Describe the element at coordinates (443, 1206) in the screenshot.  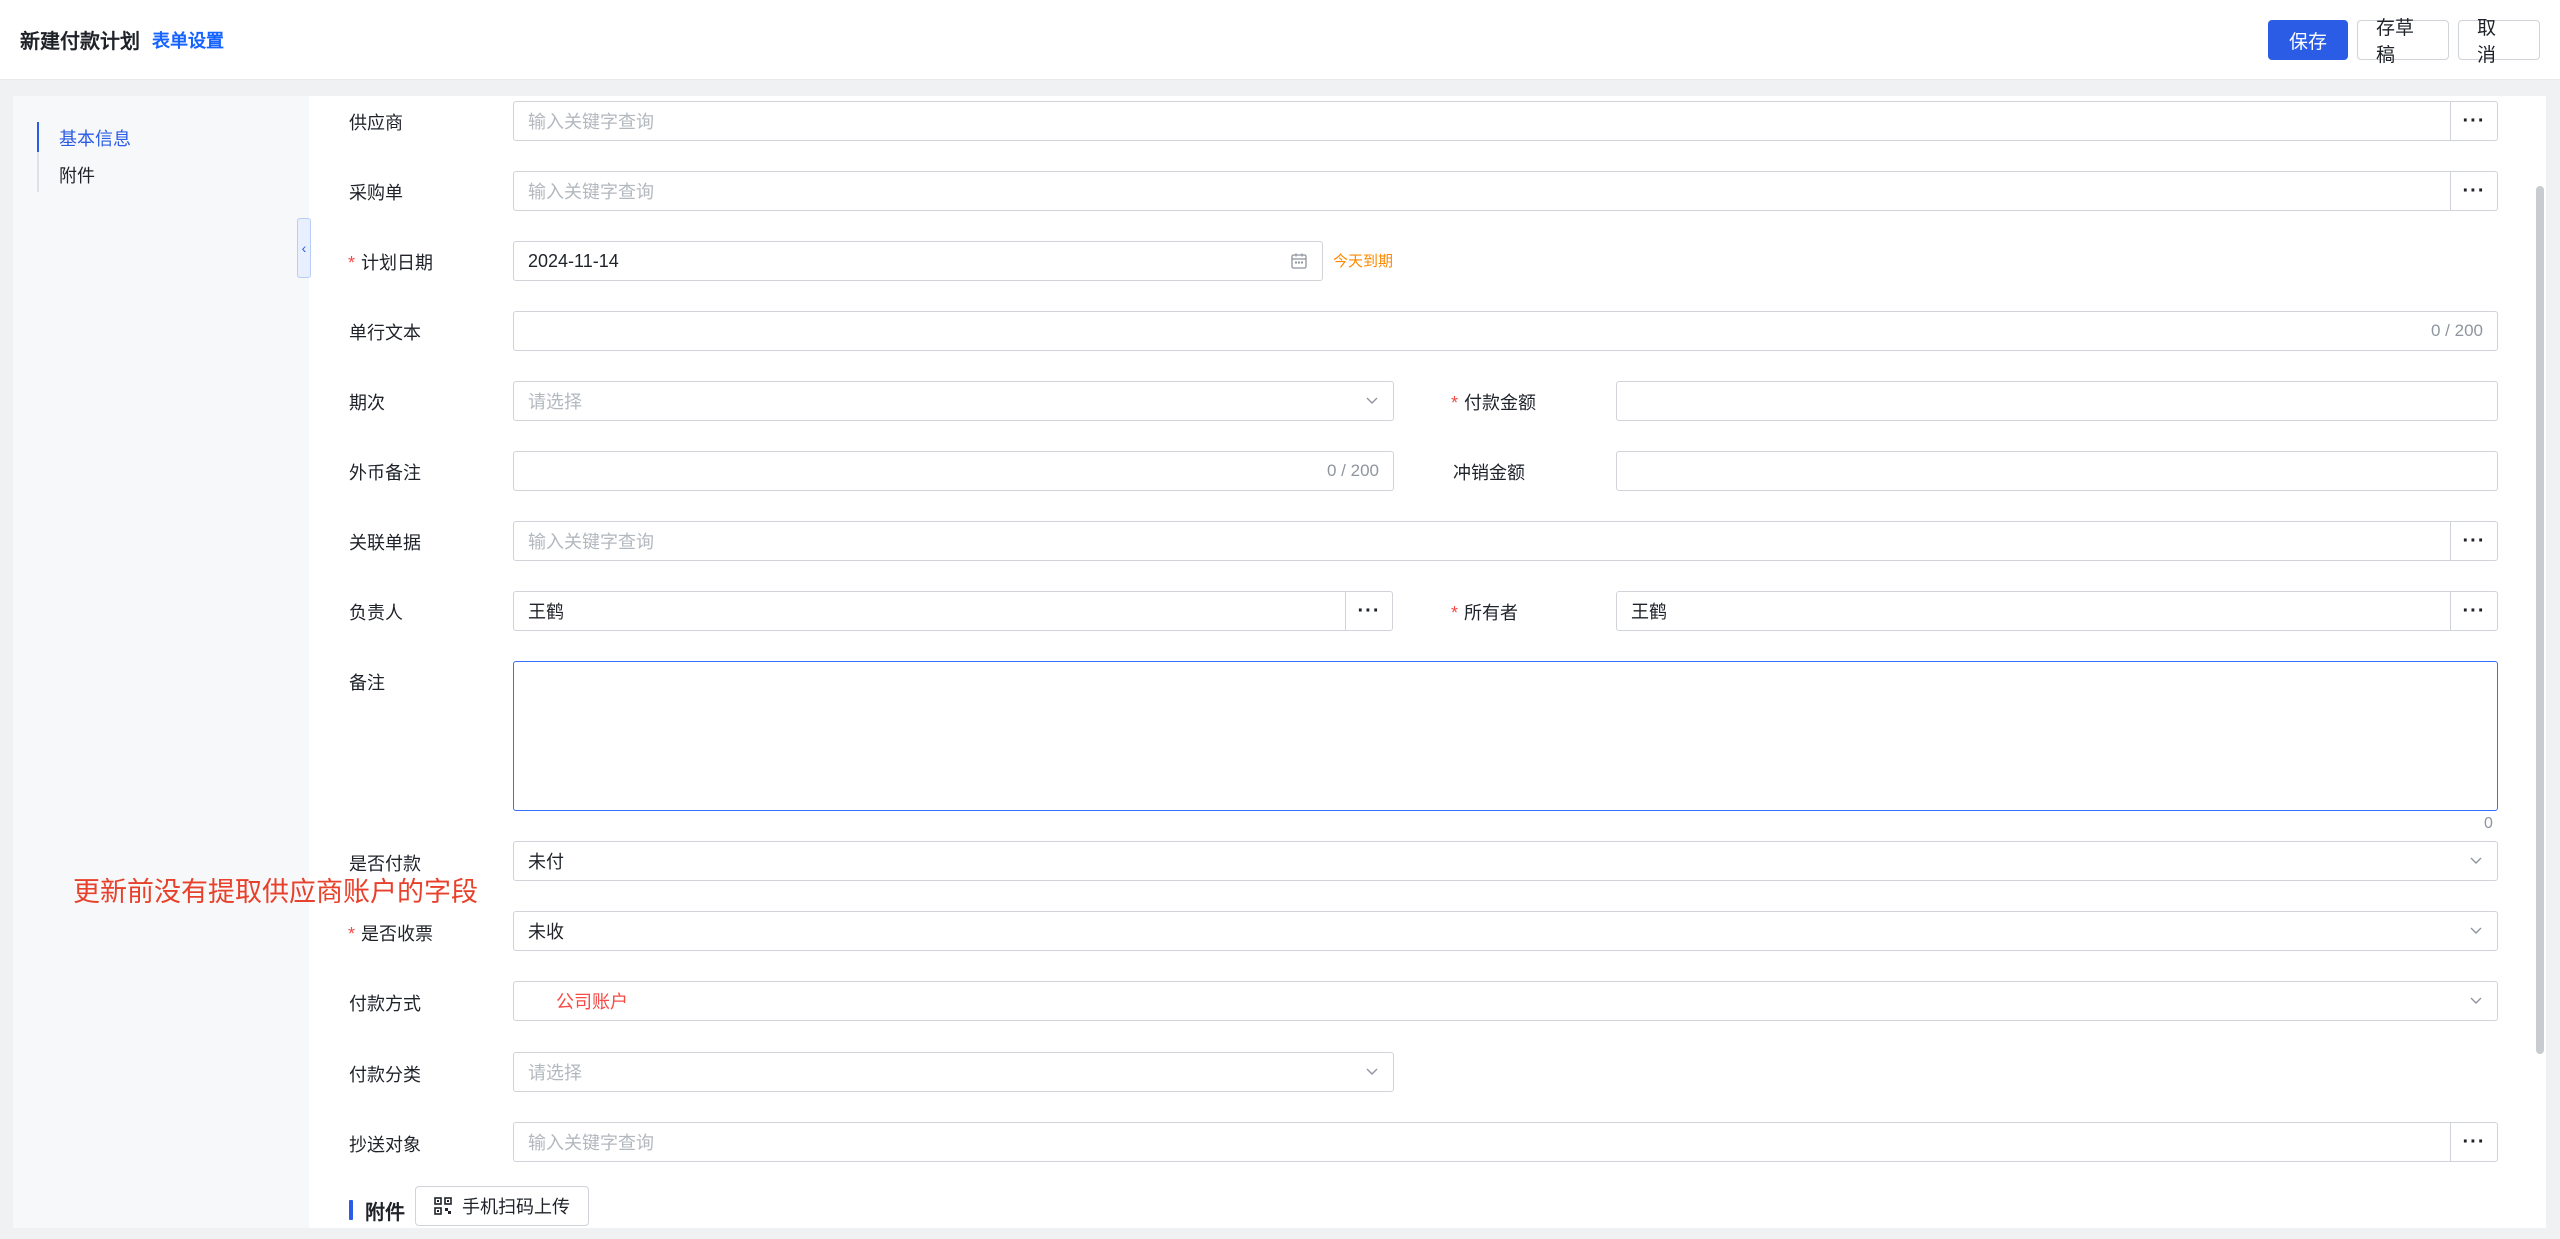
I see `qrcode-icon` at that location.